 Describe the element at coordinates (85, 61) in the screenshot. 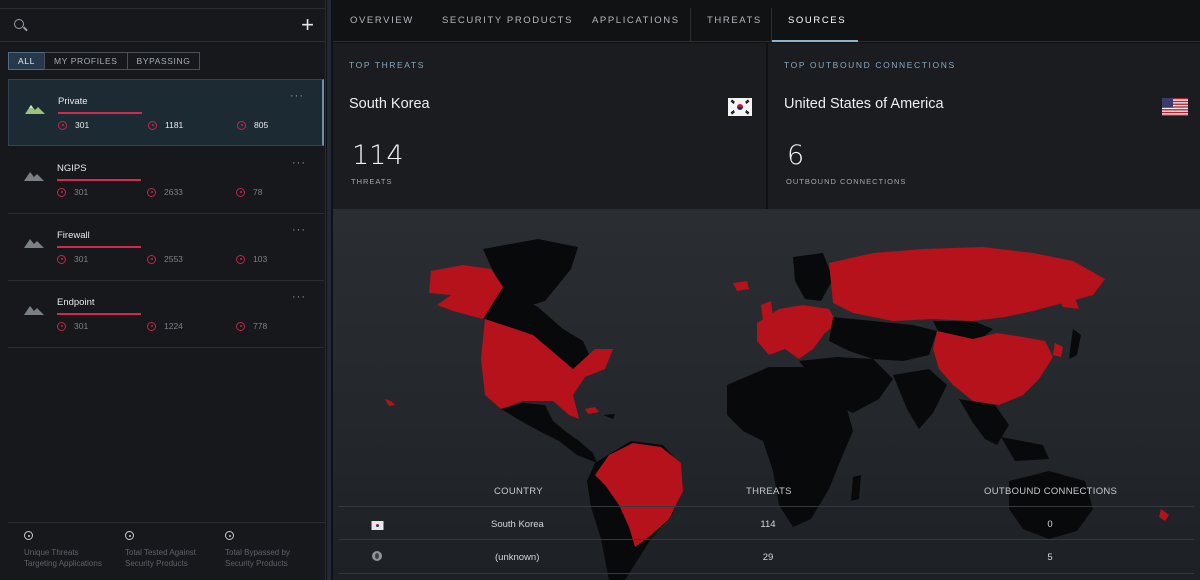

I see `filter-my-profiles: MY PROFILES` at that location.